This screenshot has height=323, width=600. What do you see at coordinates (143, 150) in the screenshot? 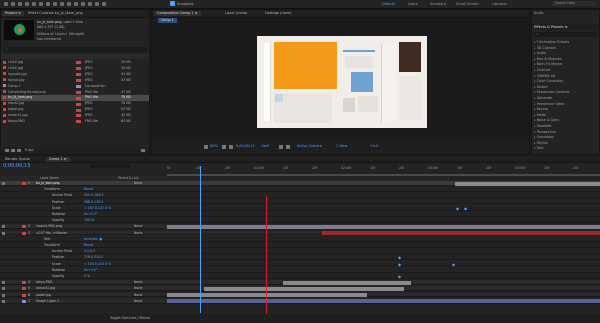
I see `trash-icon` at bounding box center [143, 150].